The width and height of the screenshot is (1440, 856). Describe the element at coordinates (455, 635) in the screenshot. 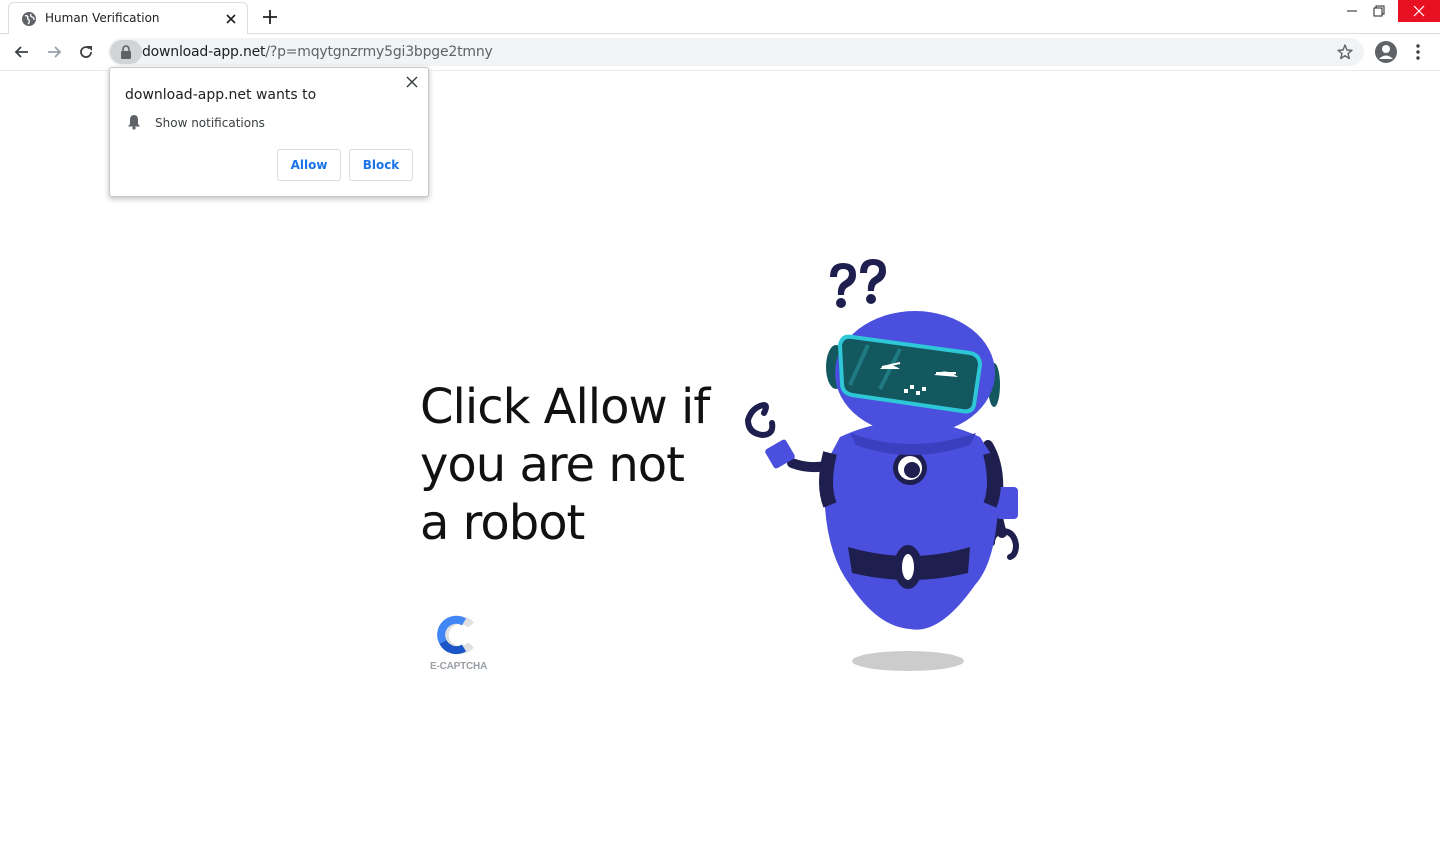

I see `captcha-logo-icon` at that location.